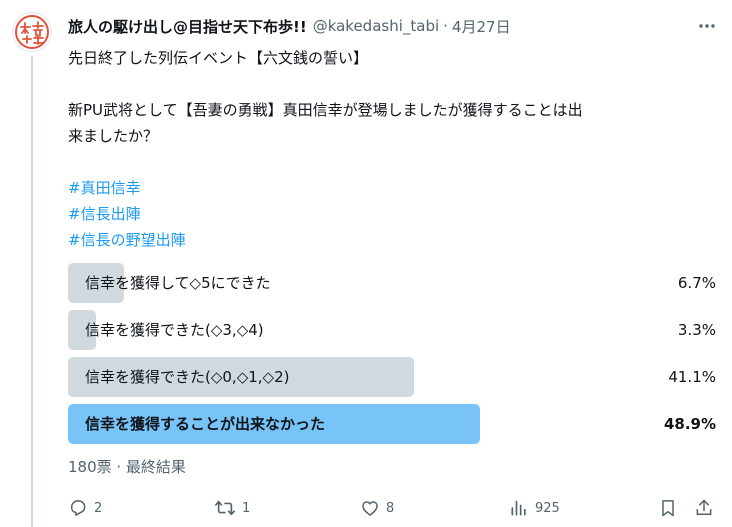 This screenshot has height=527, width=732. I want to click on display-name: 旅人の駆け出し@目指せ天下布歩!!, so click(187, 26).